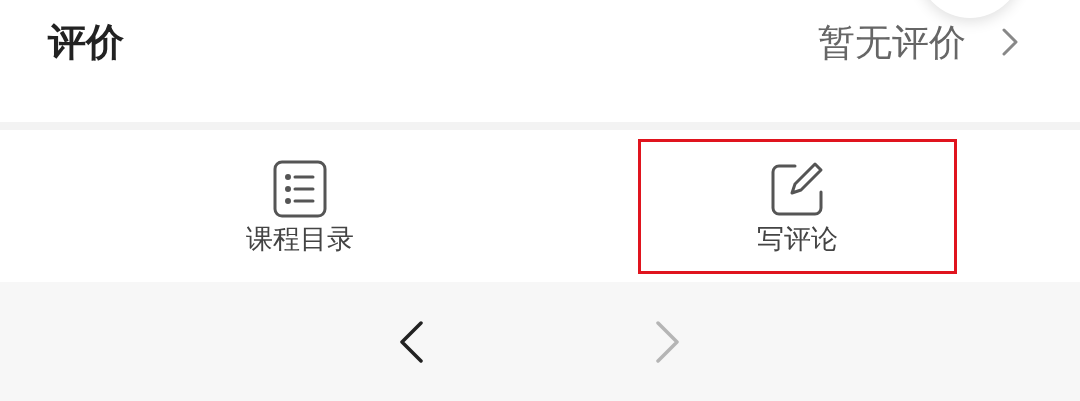 The height and width of the screenshot is (401, 1080). Describe the element at coordinates (797, 206) in the screenshot. I see `action-button: 写评论` at that location.